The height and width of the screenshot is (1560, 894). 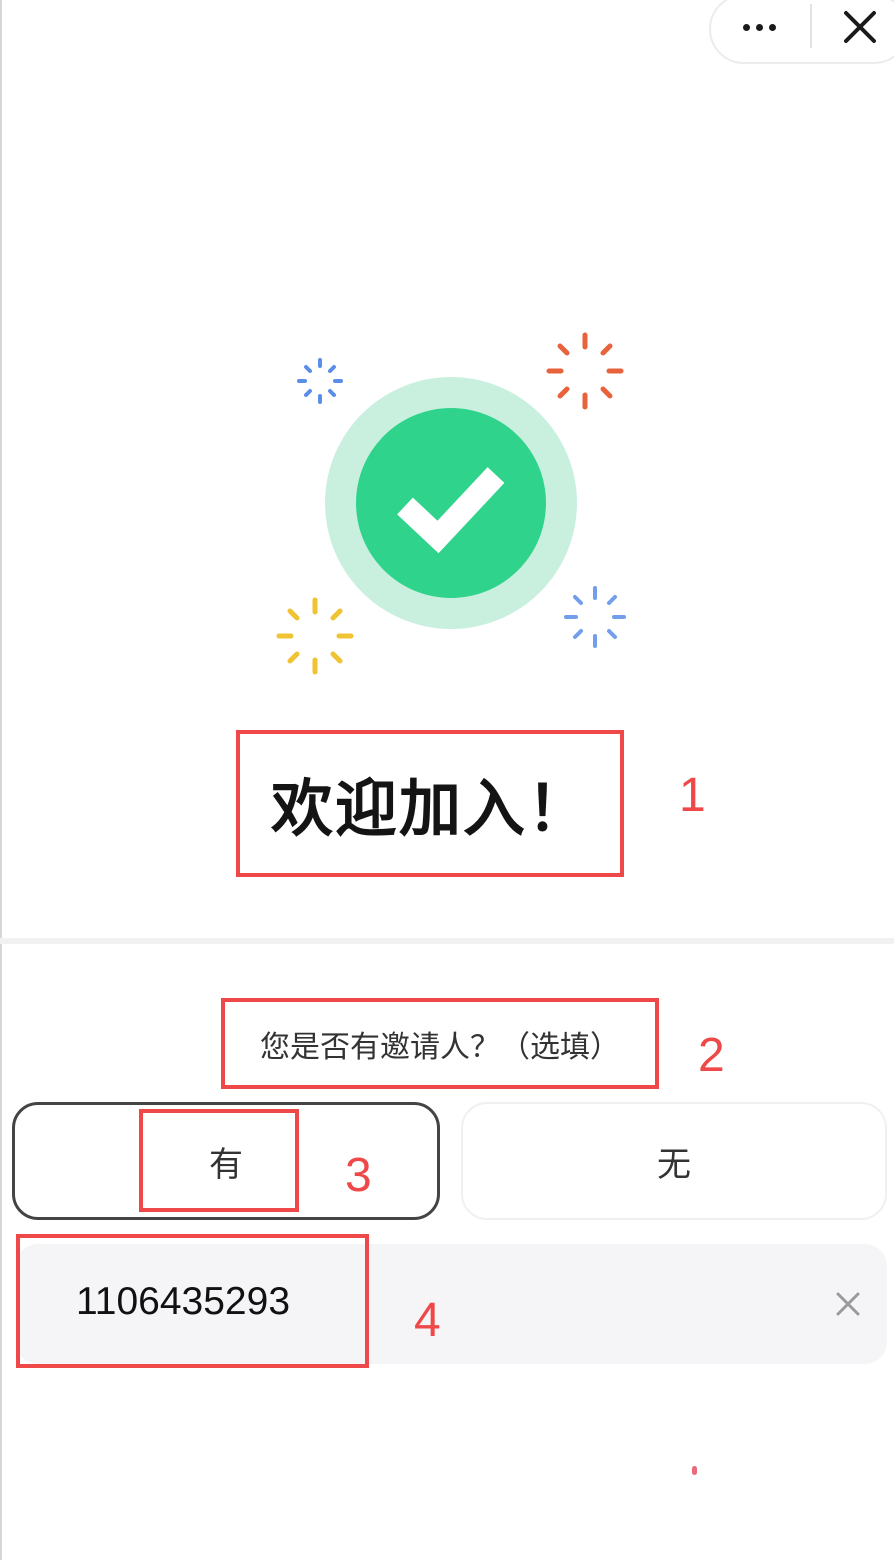 I want to click on success-checkmark-icon, so click(x=451, y=503).